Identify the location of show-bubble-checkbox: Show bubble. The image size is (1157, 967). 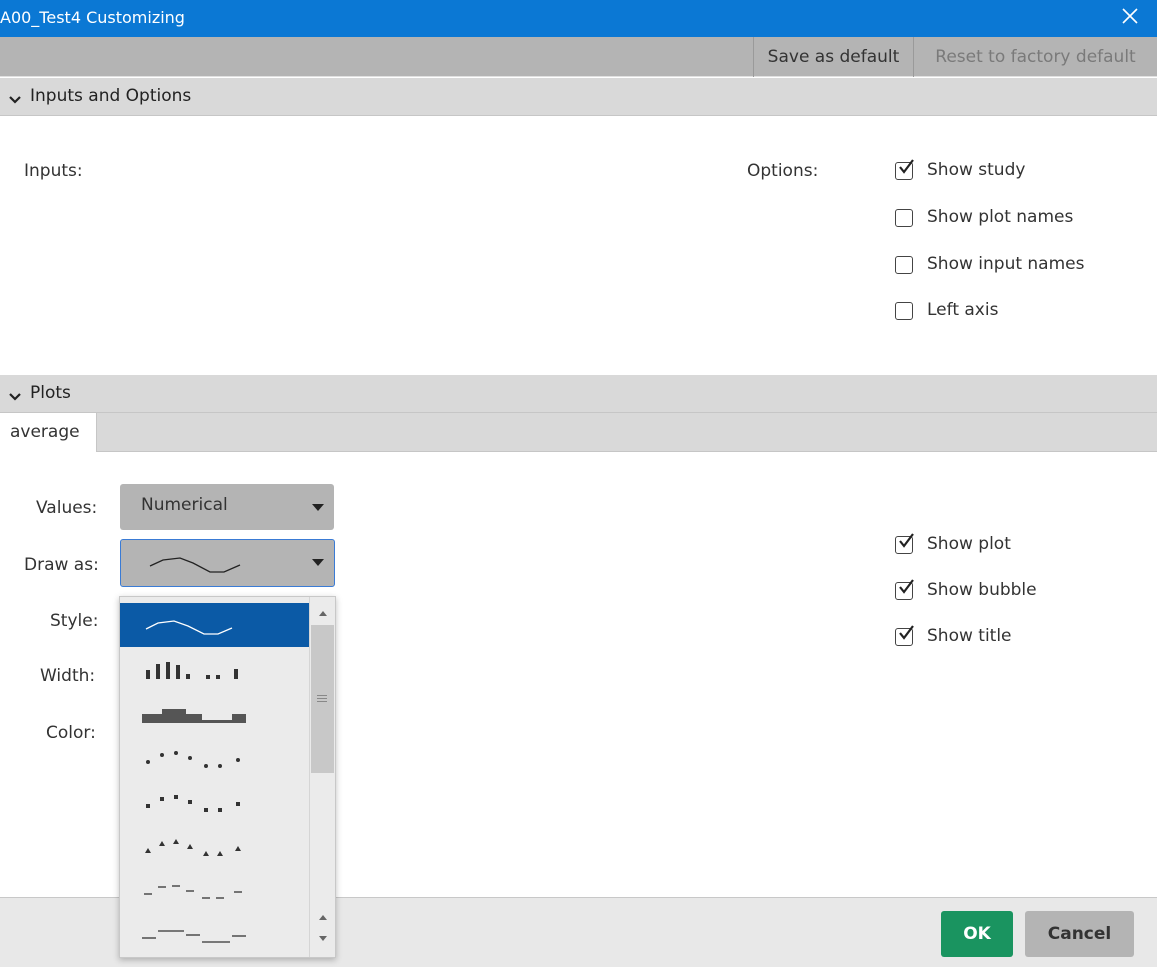
(995, 591).